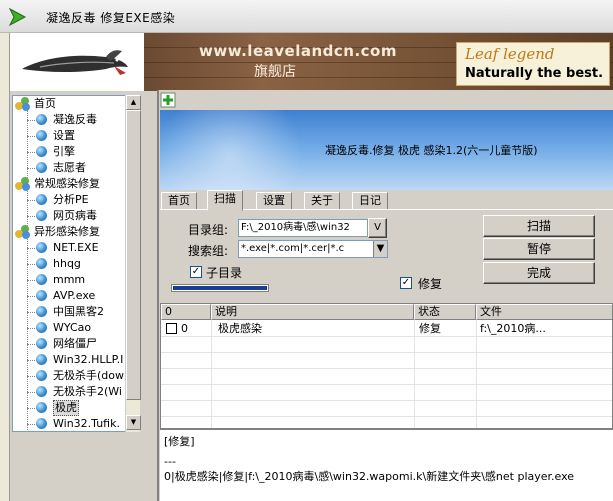 The width and height of the screenshot is (613, 501). Describe the element at coordinates (224, 273) in the screenshot. I see `subdir-label: 子目录` at that location.